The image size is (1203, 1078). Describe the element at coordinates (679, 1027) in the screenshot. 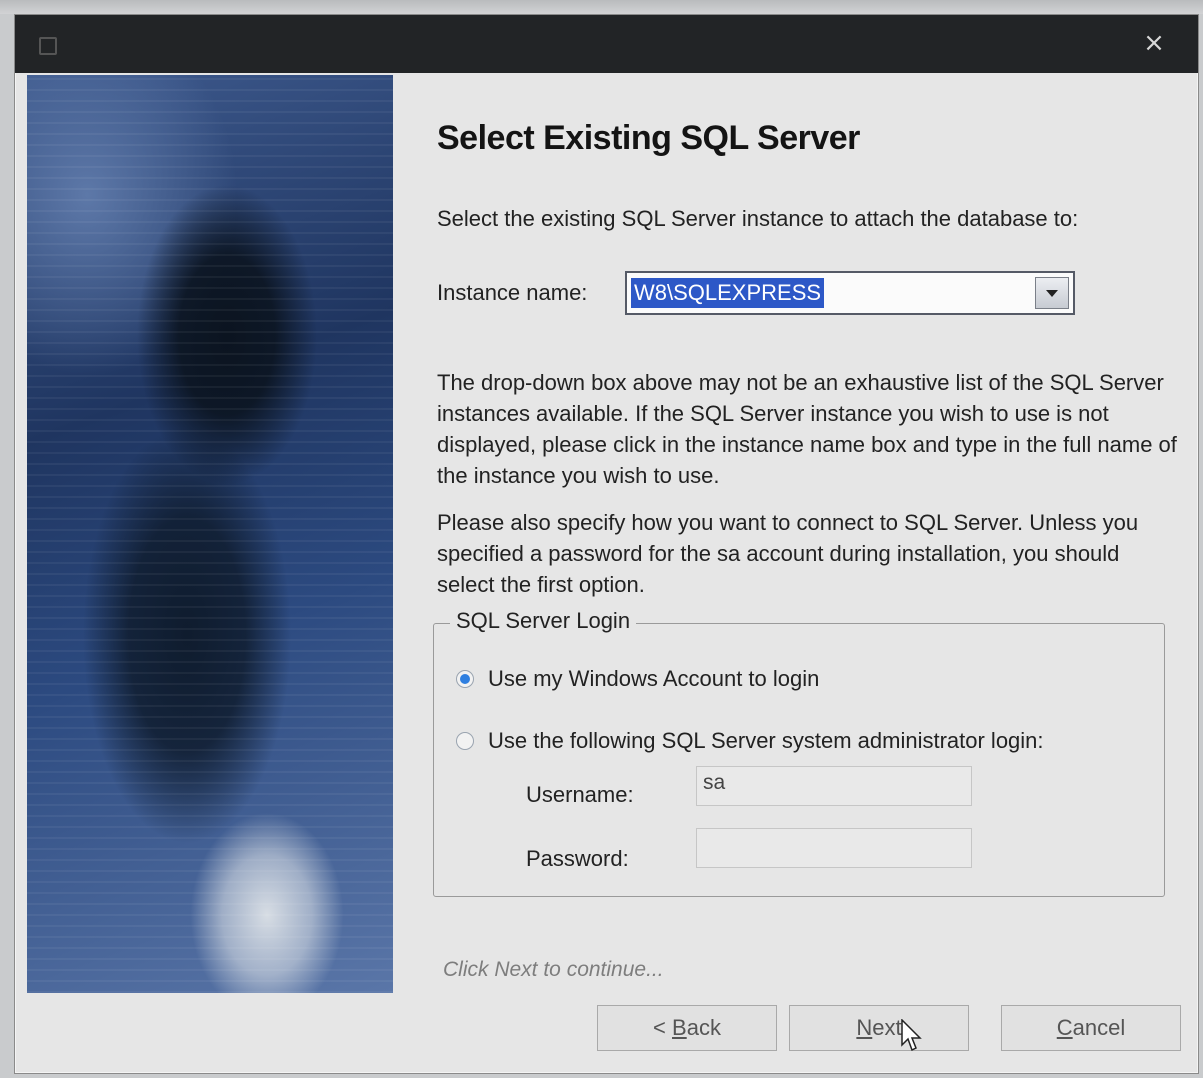

I see `back-mnemonic: B` at that location.